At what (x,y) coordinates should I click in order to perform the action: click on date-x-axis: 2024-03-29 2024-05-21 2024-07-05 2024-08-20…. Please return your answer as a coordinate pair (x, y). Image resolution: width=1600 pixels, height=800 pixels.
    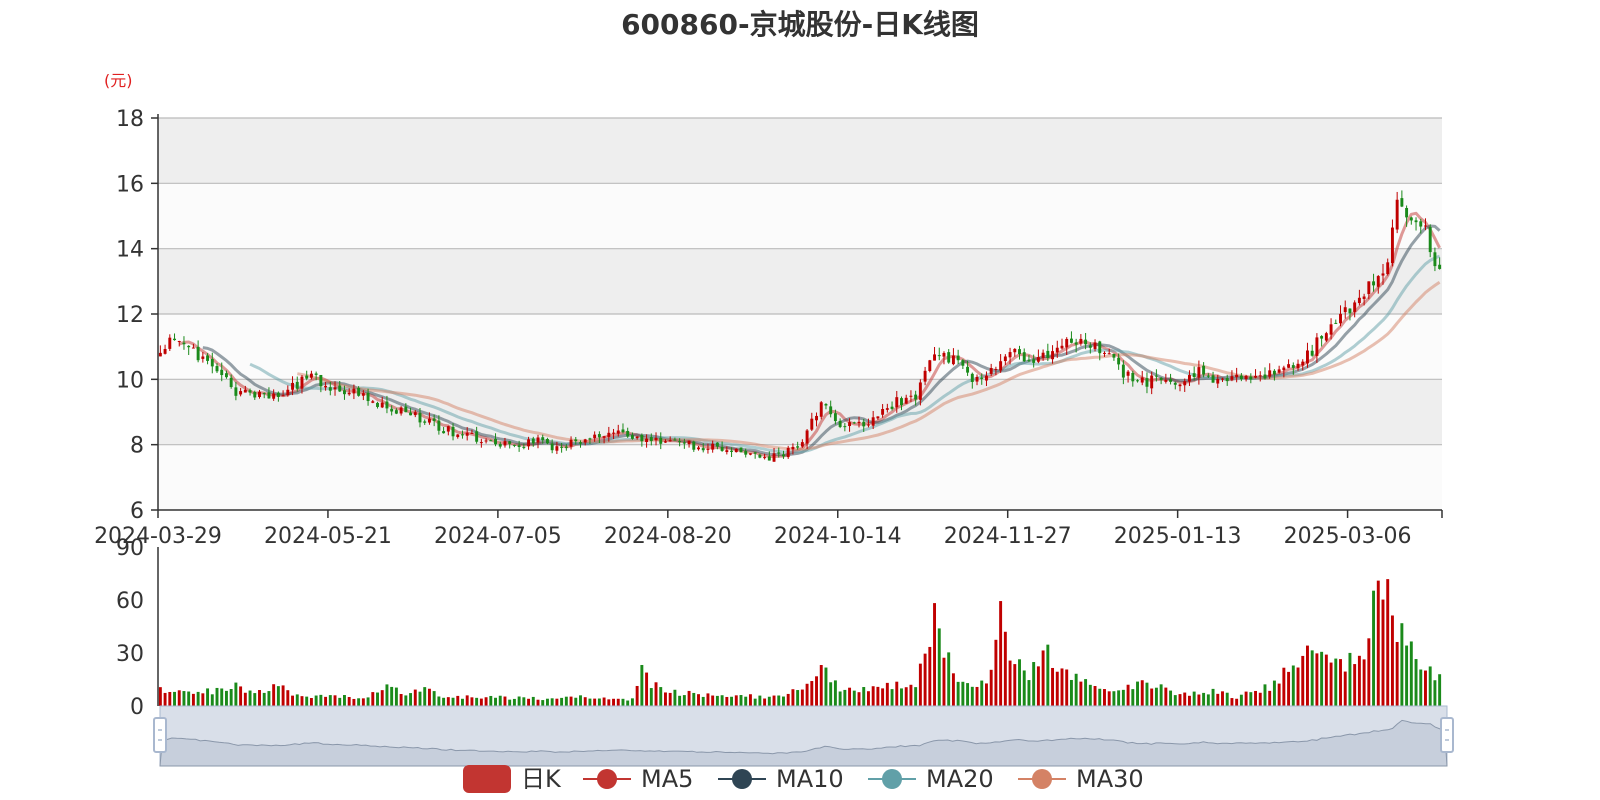
    Looking at the image, I should click on (768, 529).